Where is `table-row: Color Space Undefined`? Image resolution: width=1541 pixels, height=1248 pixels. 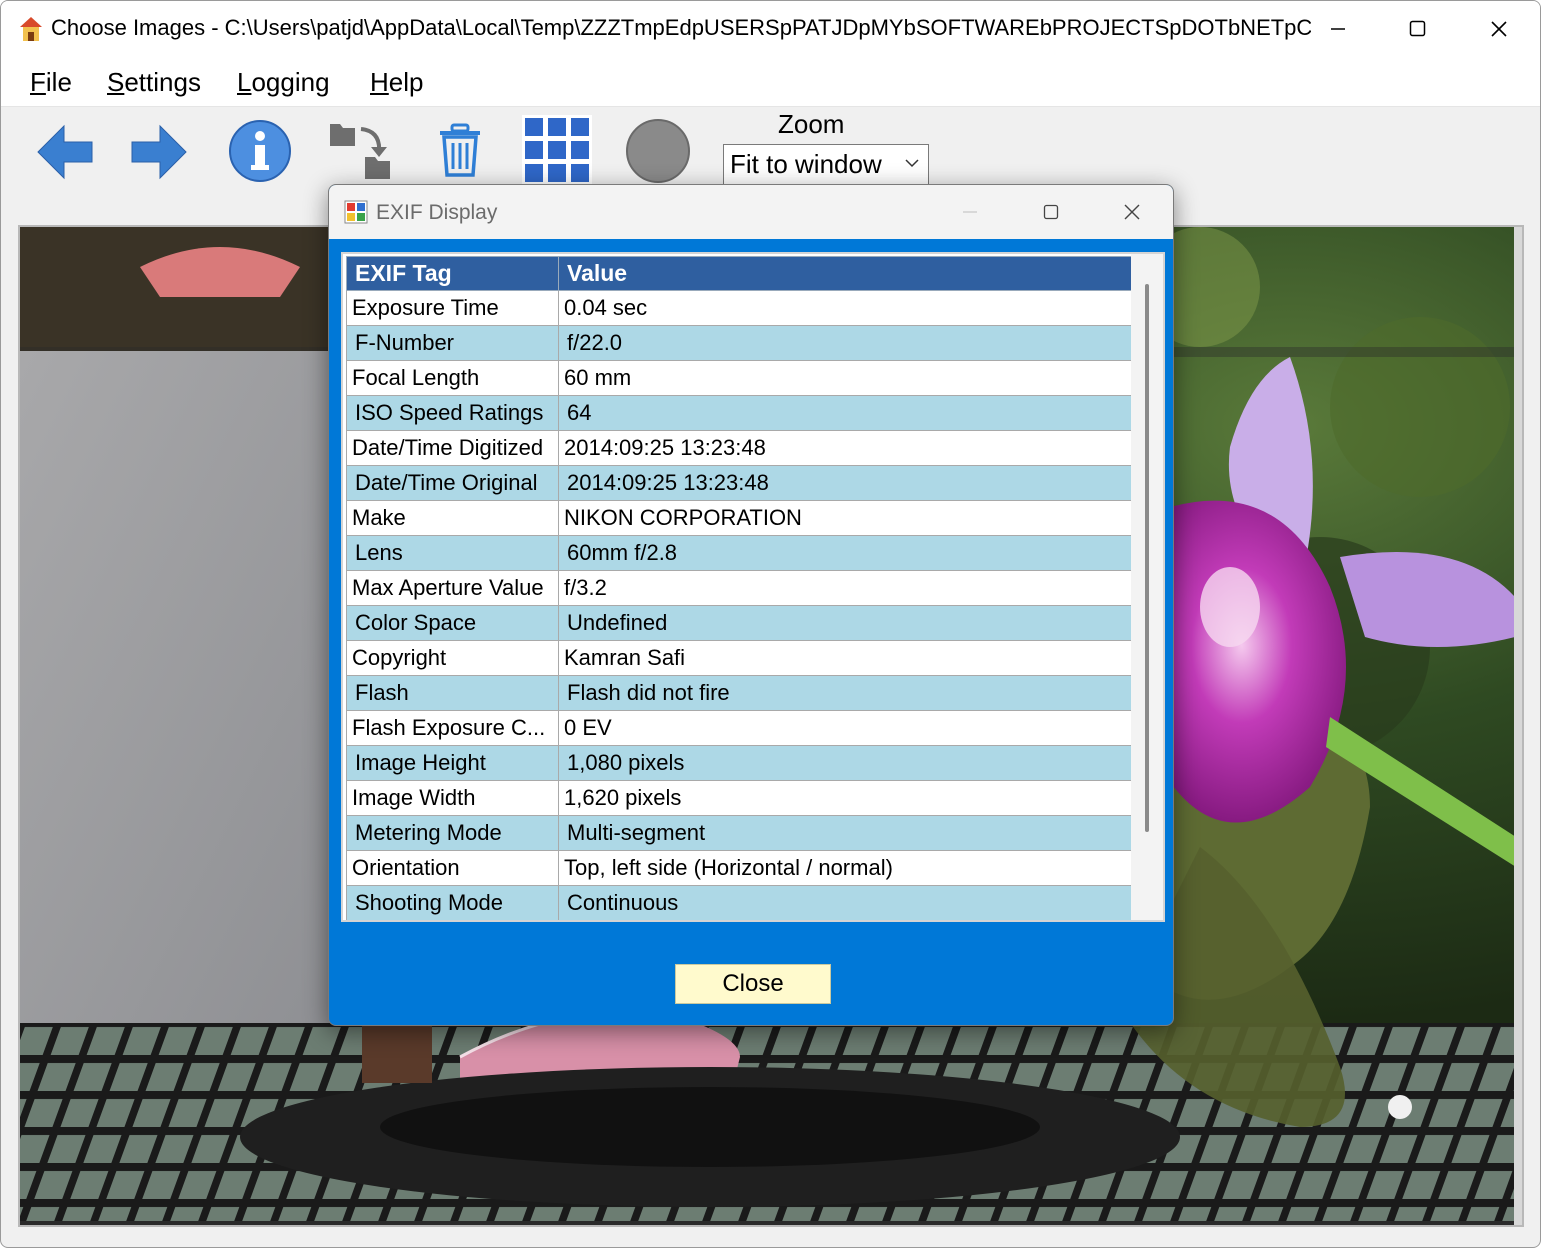 table-row: Color Space Undefined is located at coordinates (740, 623).